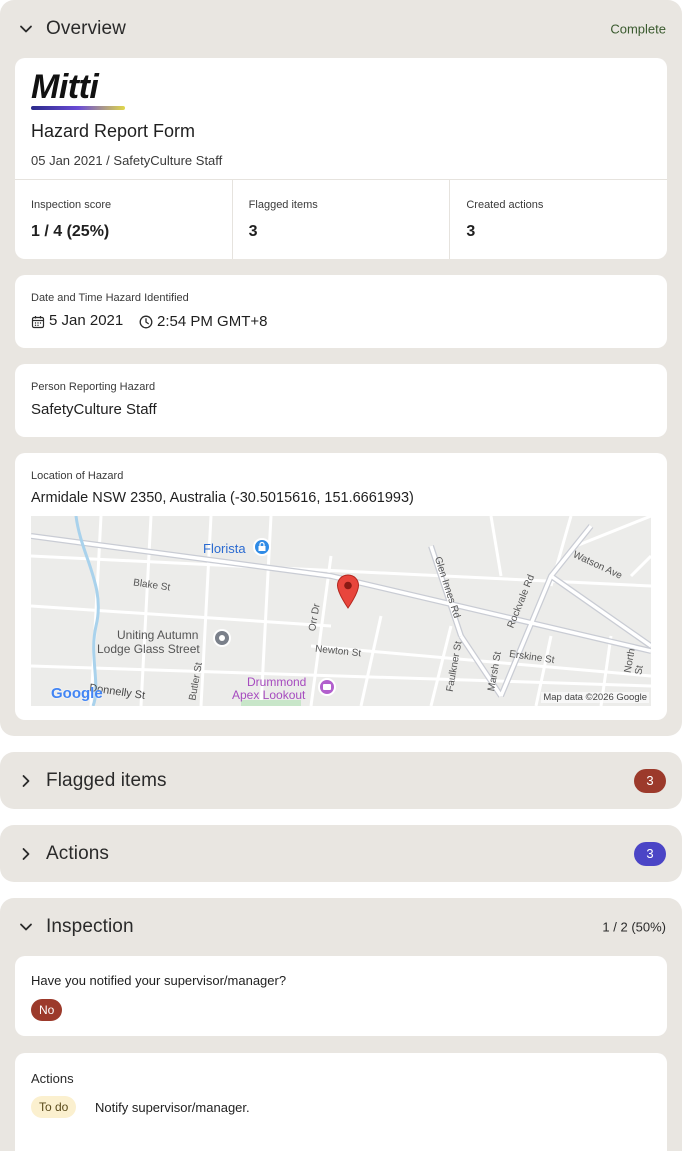 The height and width of the screenshot is (1151, 682). I want to click on answer-no-badge: No, so click(47, 1010).